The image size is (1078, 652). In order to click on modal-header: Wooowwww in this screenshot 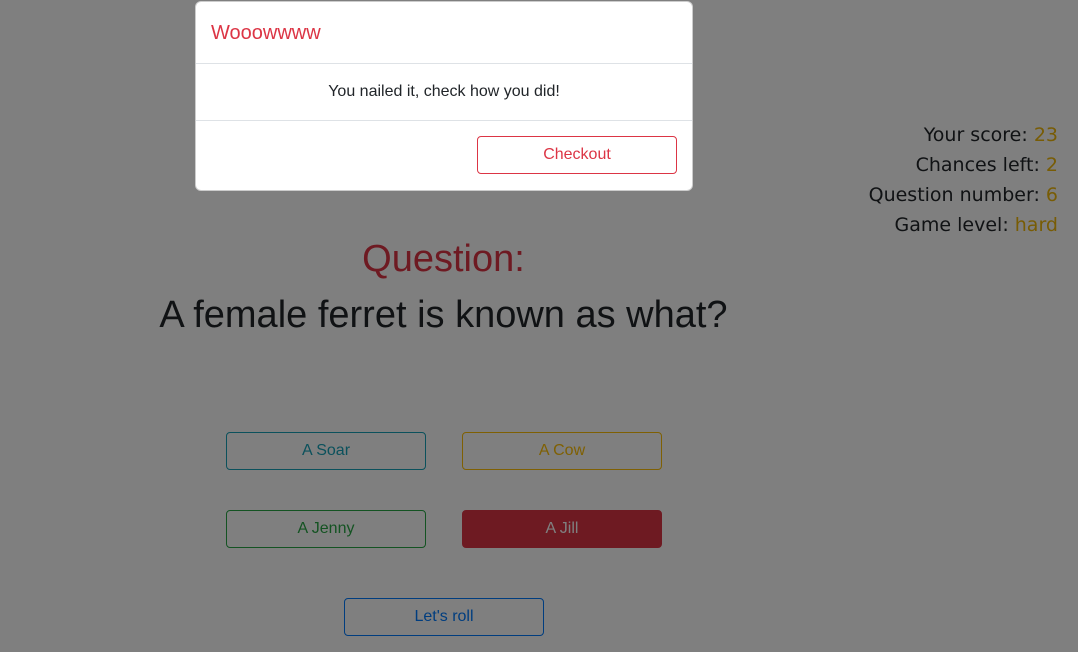, I will do `click(444, 33)`.